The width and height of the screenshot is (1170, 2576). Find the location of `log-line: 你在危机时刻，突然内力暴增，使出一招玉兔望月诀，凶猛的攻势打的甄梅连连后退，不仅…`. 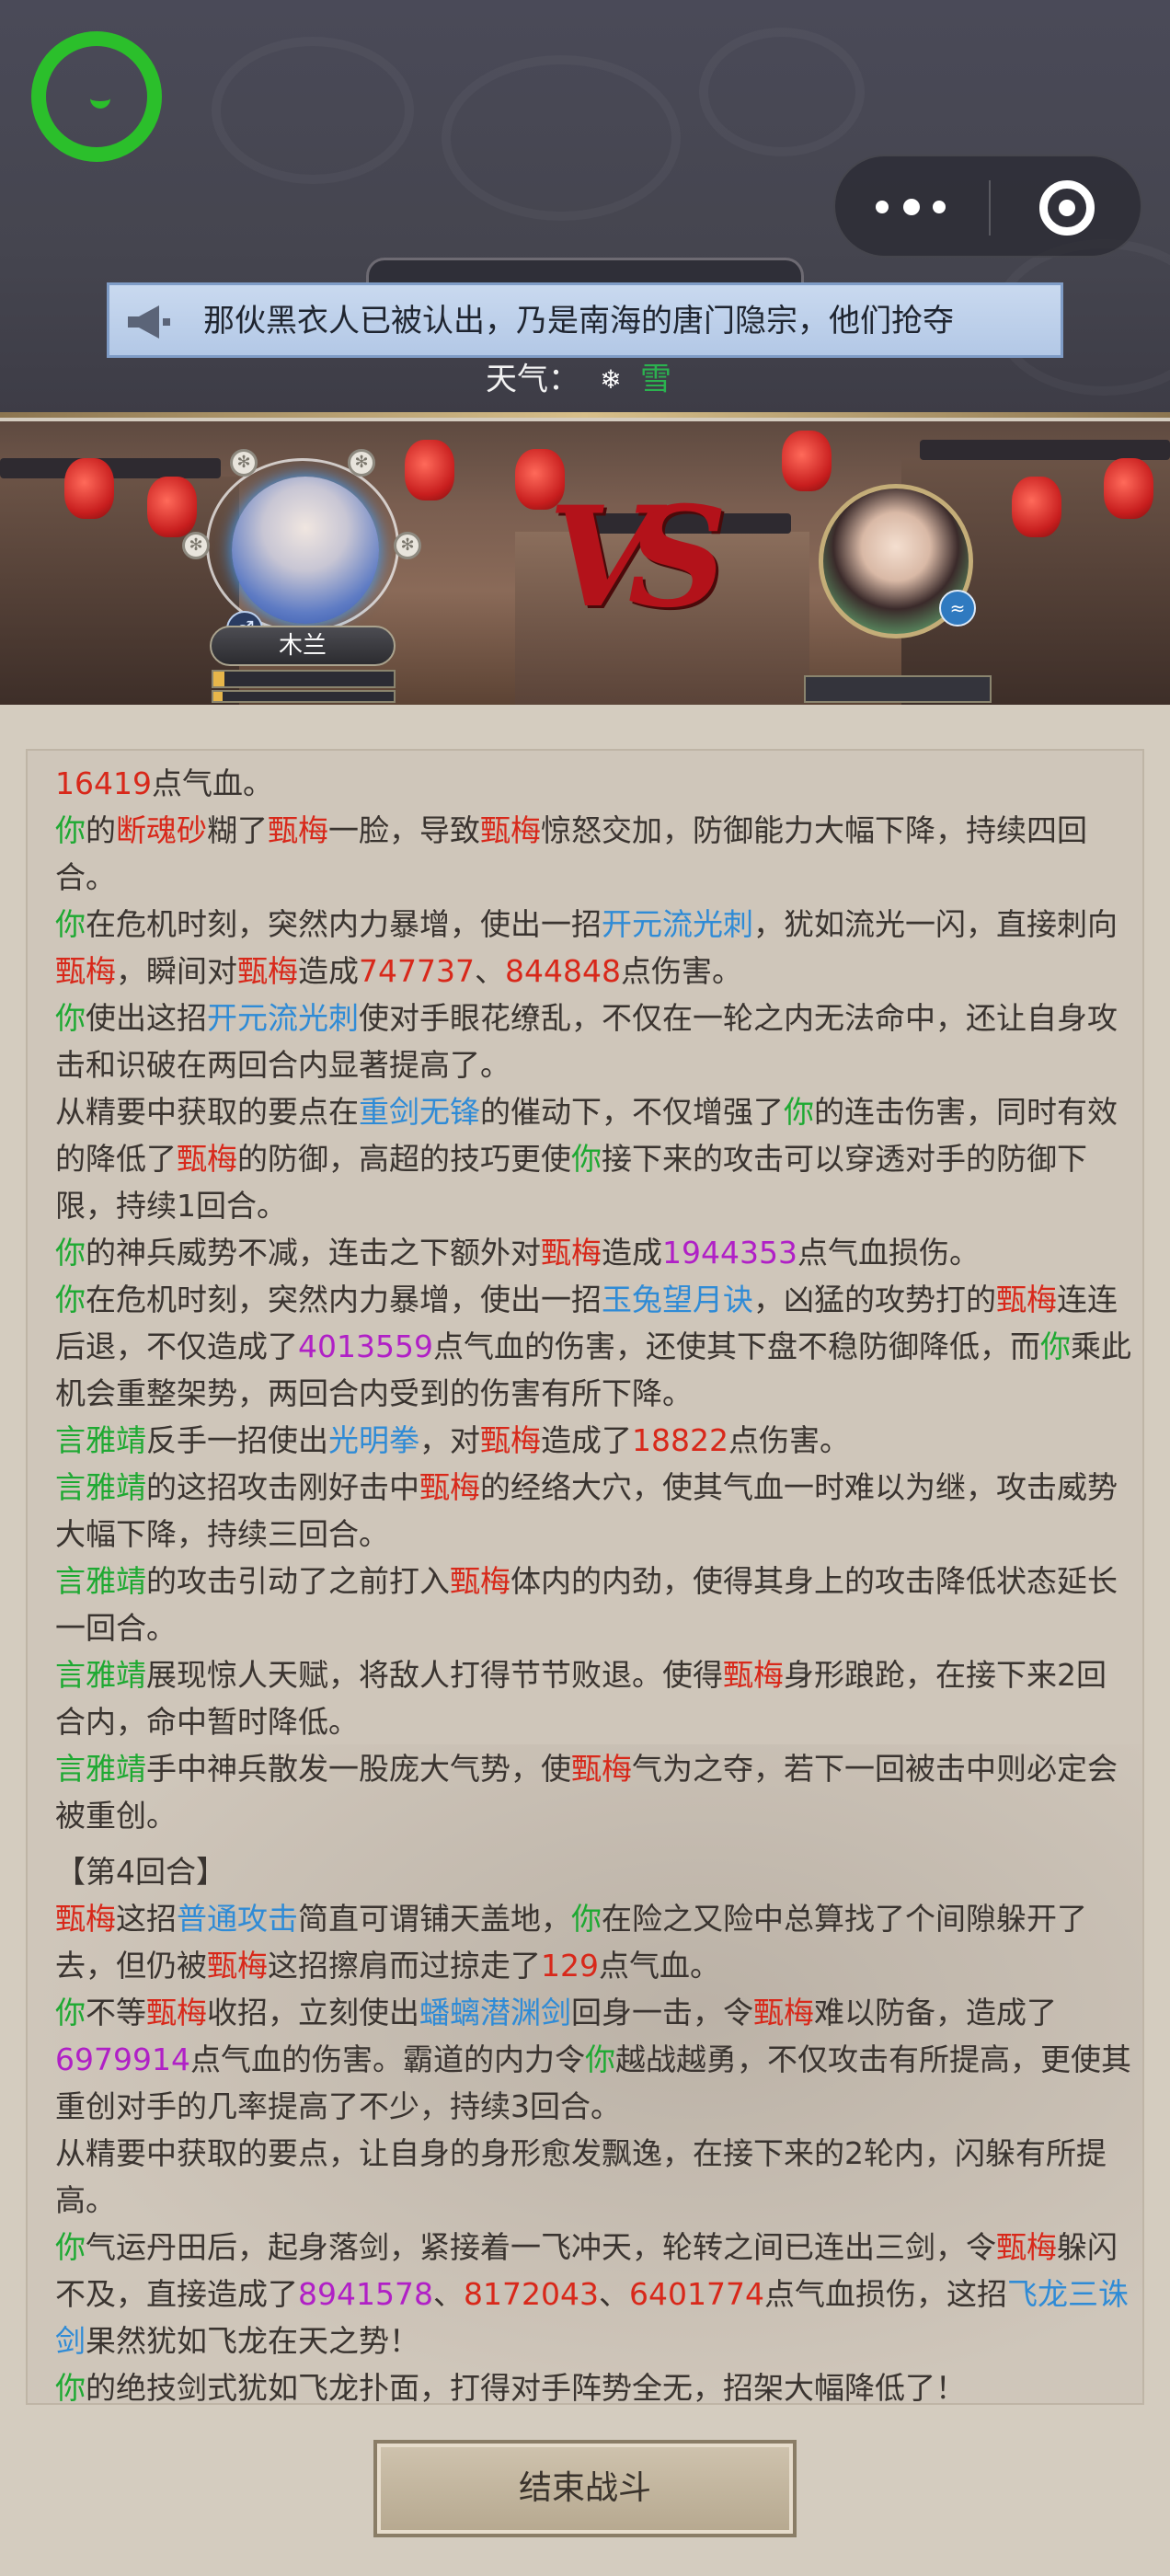

log-line: 你在危机时刻，突然内力暴增，使出一招玉兔望月诀，凶猛的攻势打的甄梅连连后退，不仅… is located at coordinates (593, 1346).